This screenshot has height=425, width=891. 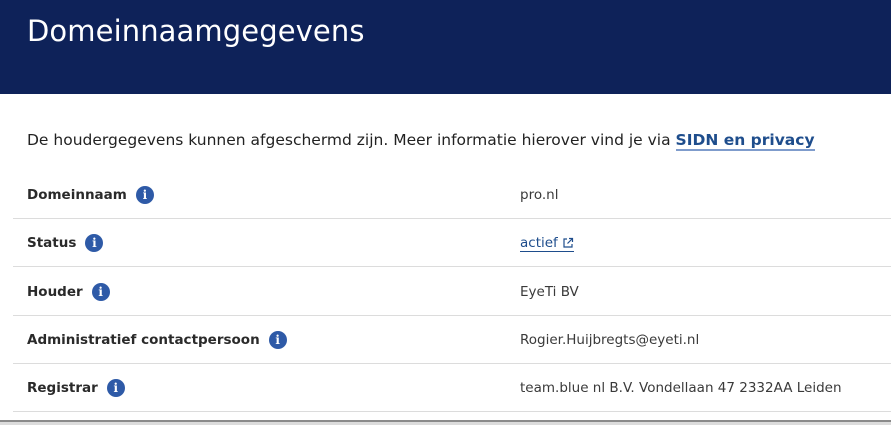 What do you see at coordinates (445, 292) in the screenshot?
I see `detail-row-houder: Houder i EyeTi BV` at bounding box center [445, 292].